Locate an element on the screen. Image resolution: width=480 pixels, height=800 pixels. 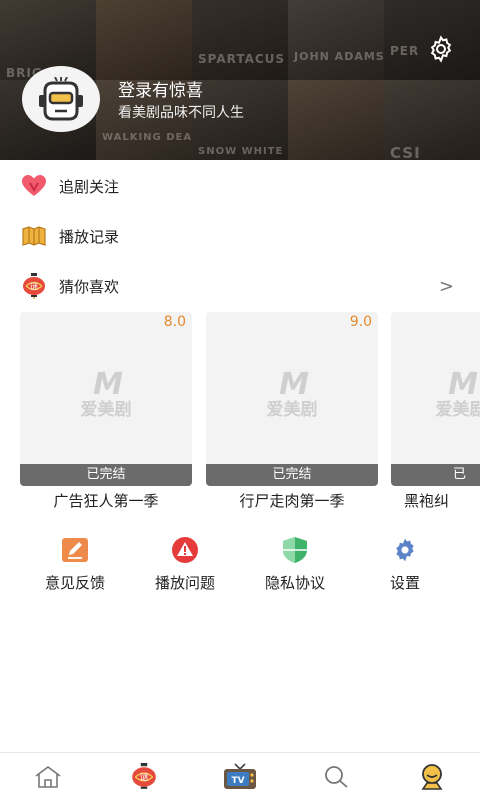
menu-item-label: 追剧关注 is located at coordinates (89, 186).